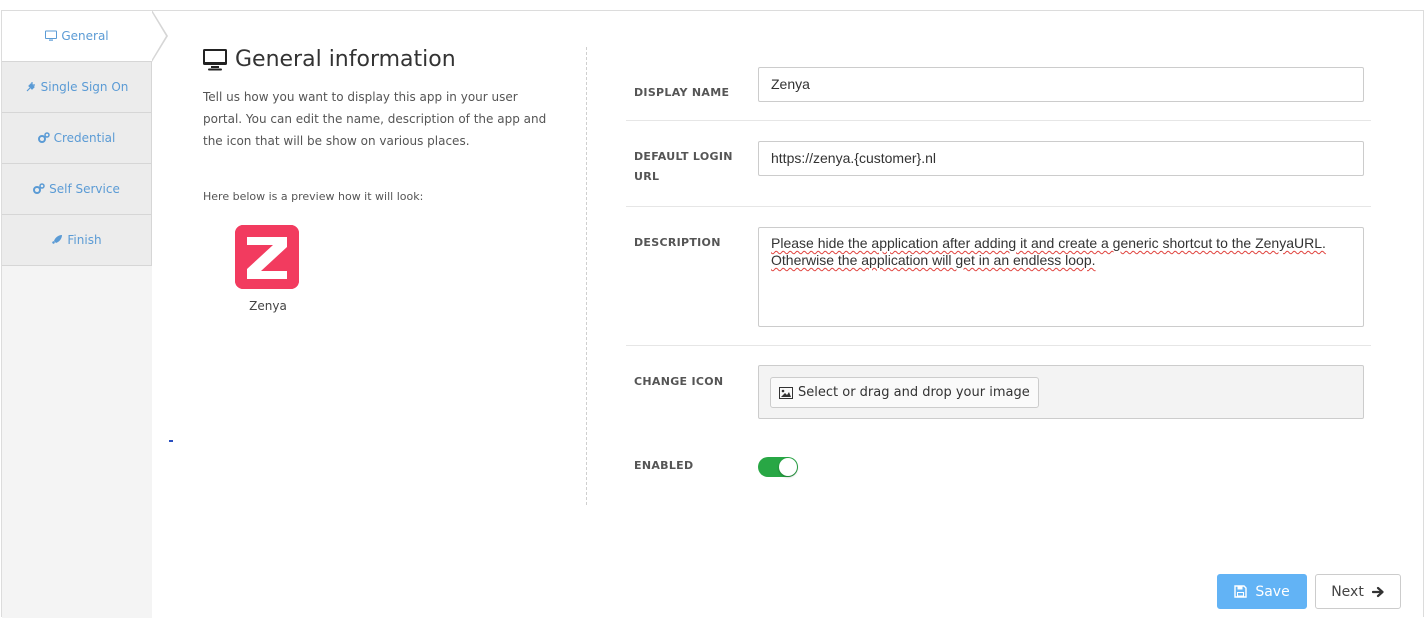 Image resolution: width=1426 pixels, height=618 pixels. I want to click on step-general: General, so click(85, 36).